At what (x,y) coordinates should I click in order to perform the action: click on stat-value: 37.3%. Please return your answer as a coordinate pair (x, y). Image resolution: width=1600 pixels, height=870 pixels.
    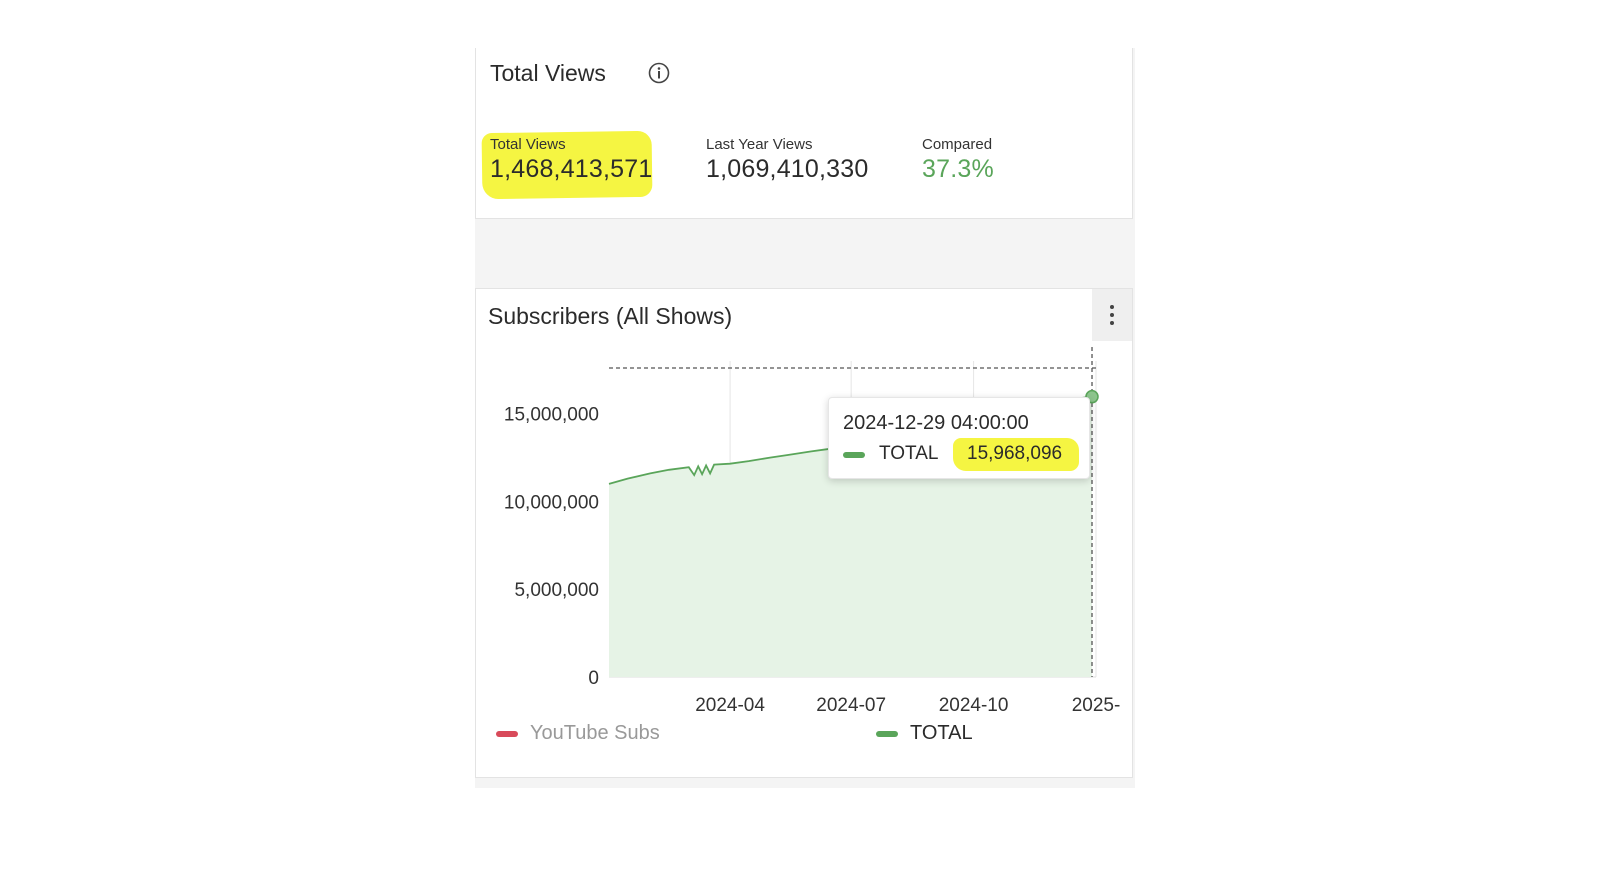
    Looking at the image, I should click on (958, 169).